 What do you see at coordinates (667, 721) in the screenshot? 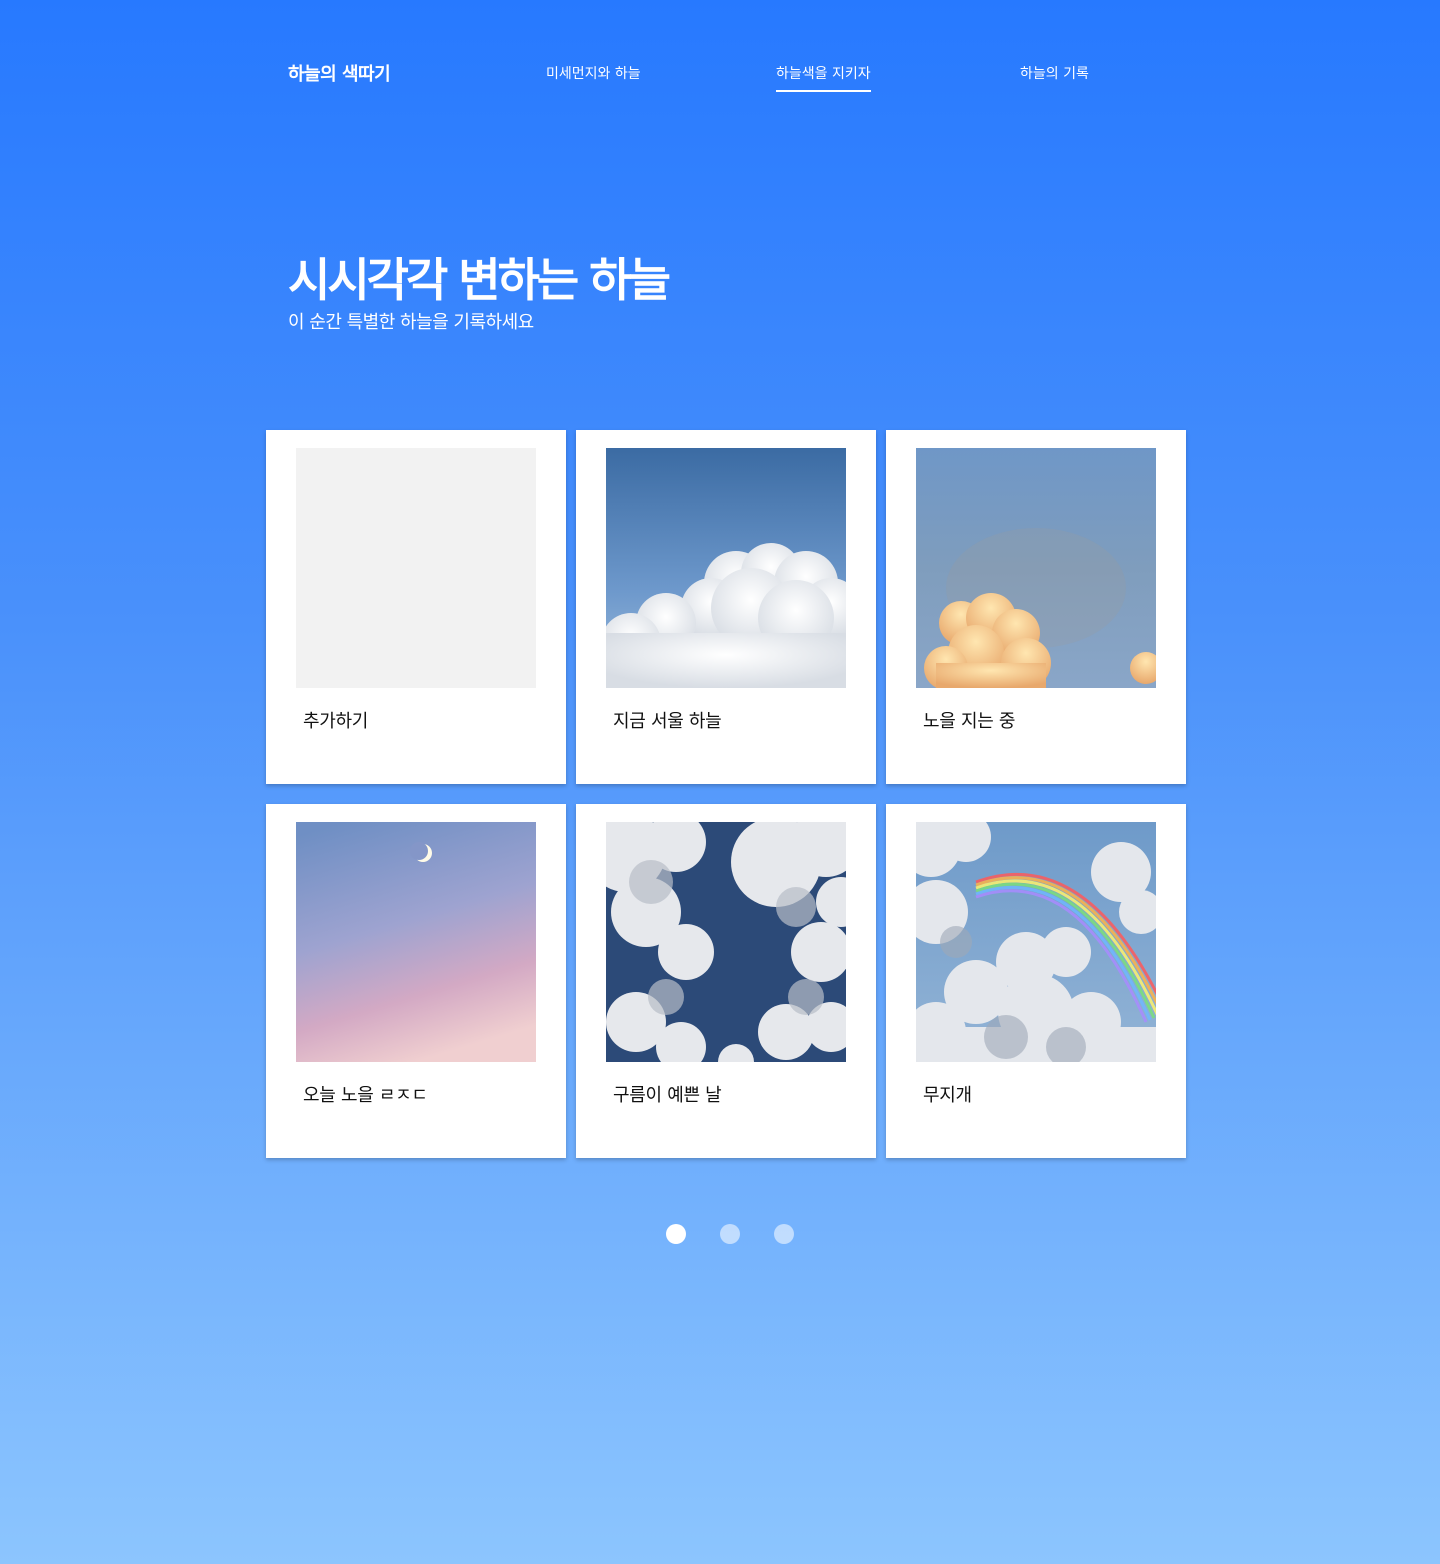
I see `card-caption: 지금 서울 하늘` at bounding box center [667, 721].